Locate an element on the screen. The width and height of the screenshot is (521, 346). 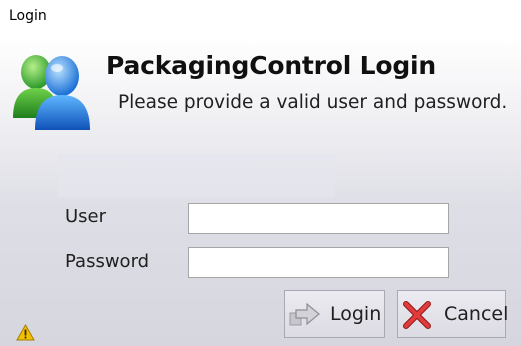
cancel-button: Cancel is located at coordinates (453, 314).